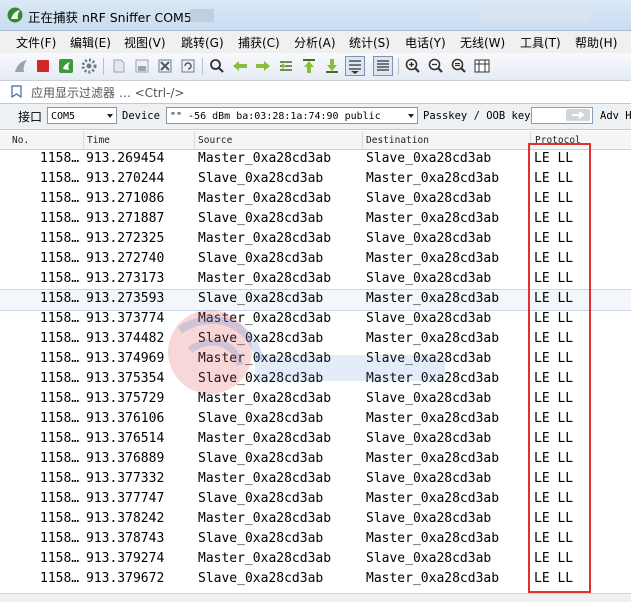 The width and height of the screenshot is (631, 602). I want to click on column-header-no: No., so click(20, 140).